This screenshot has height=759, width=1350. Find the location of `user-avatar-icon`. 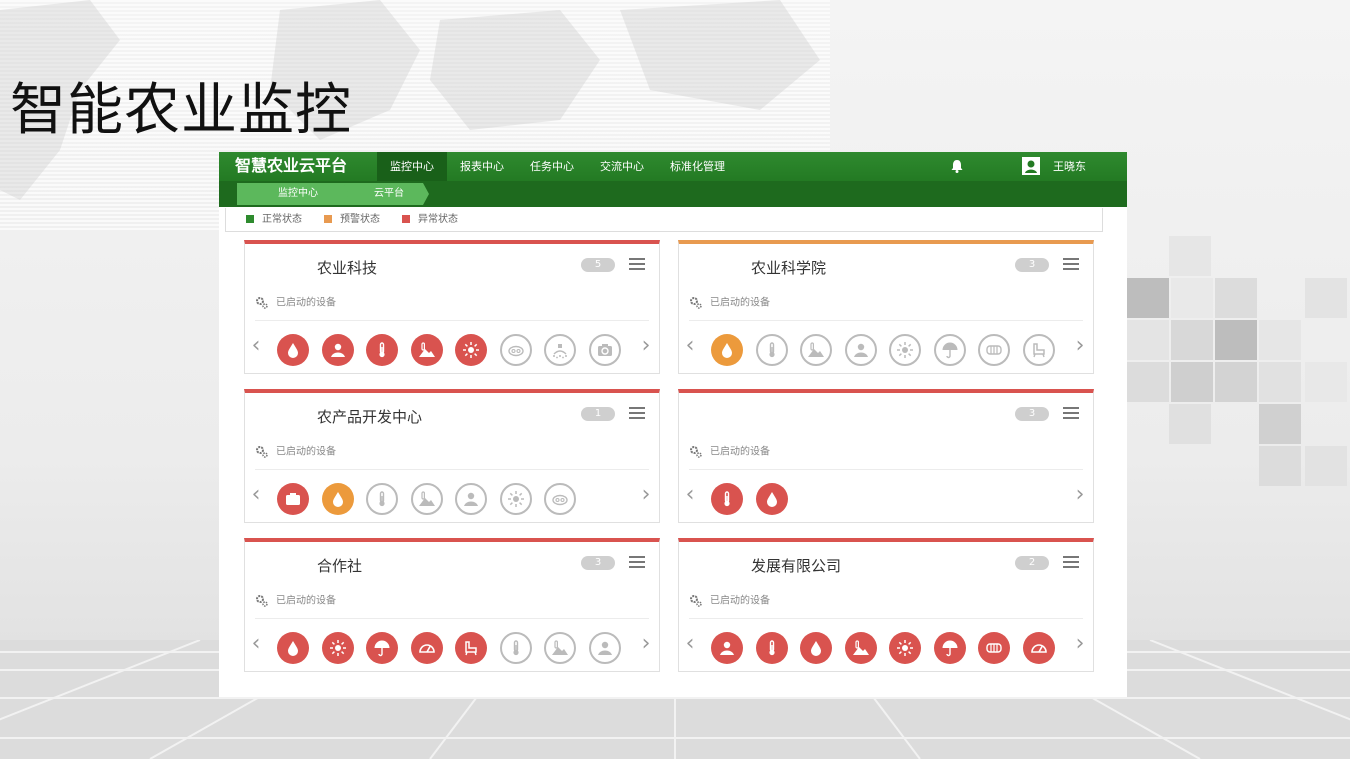

user-avatar-icon is located at coordinates (1031, 166).